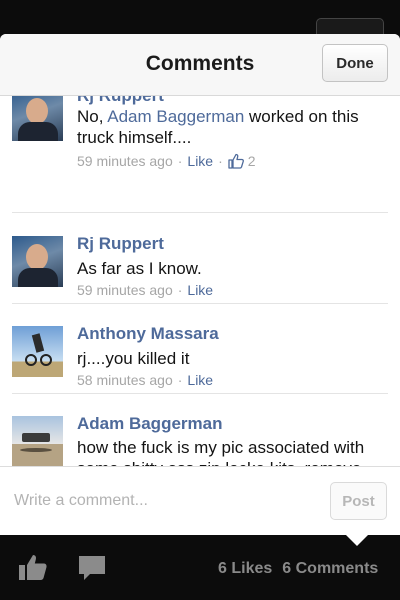  What do you see at coordinates (125, 380) in the screenshot?
I see `comment-time: 58 minutes ago` at bounding box center [125, 380].